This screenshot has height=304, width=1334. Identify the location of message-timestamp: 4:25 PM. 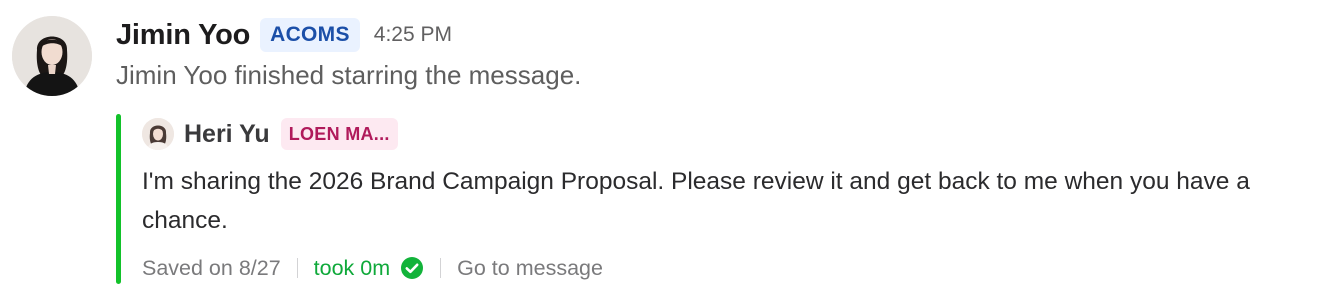
(413, 35).